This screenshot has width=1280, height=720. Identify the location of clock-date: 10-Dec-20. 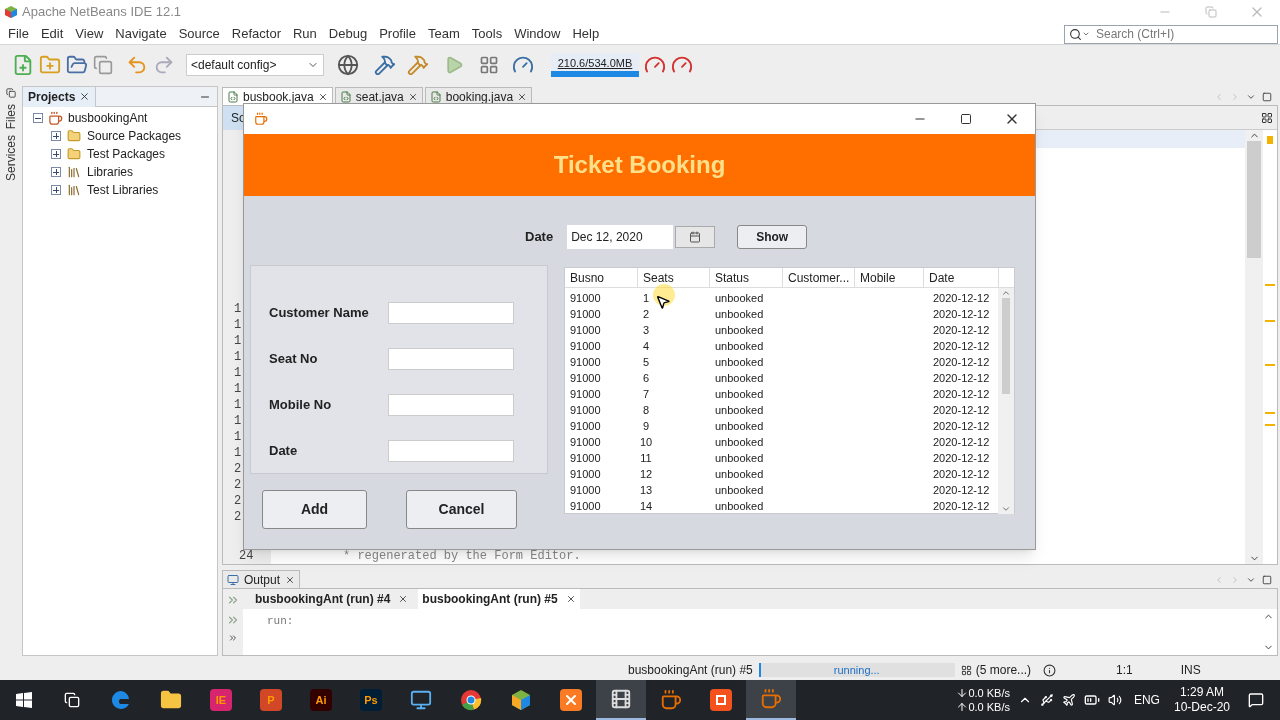
(1201, 707).